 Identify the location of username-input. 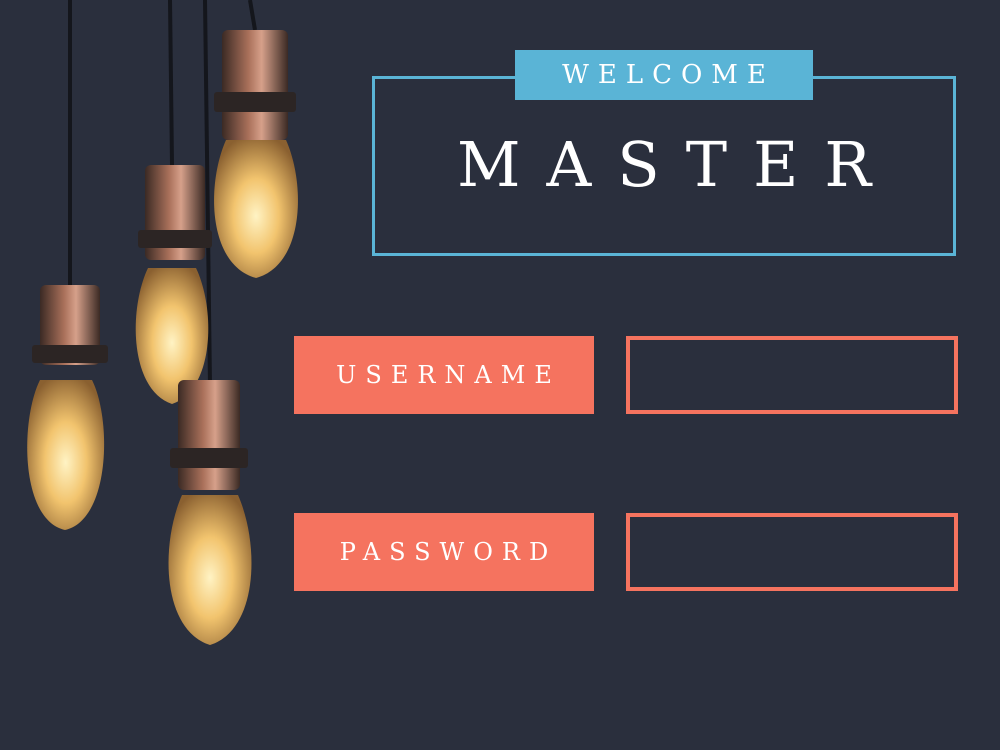
(792, 375).